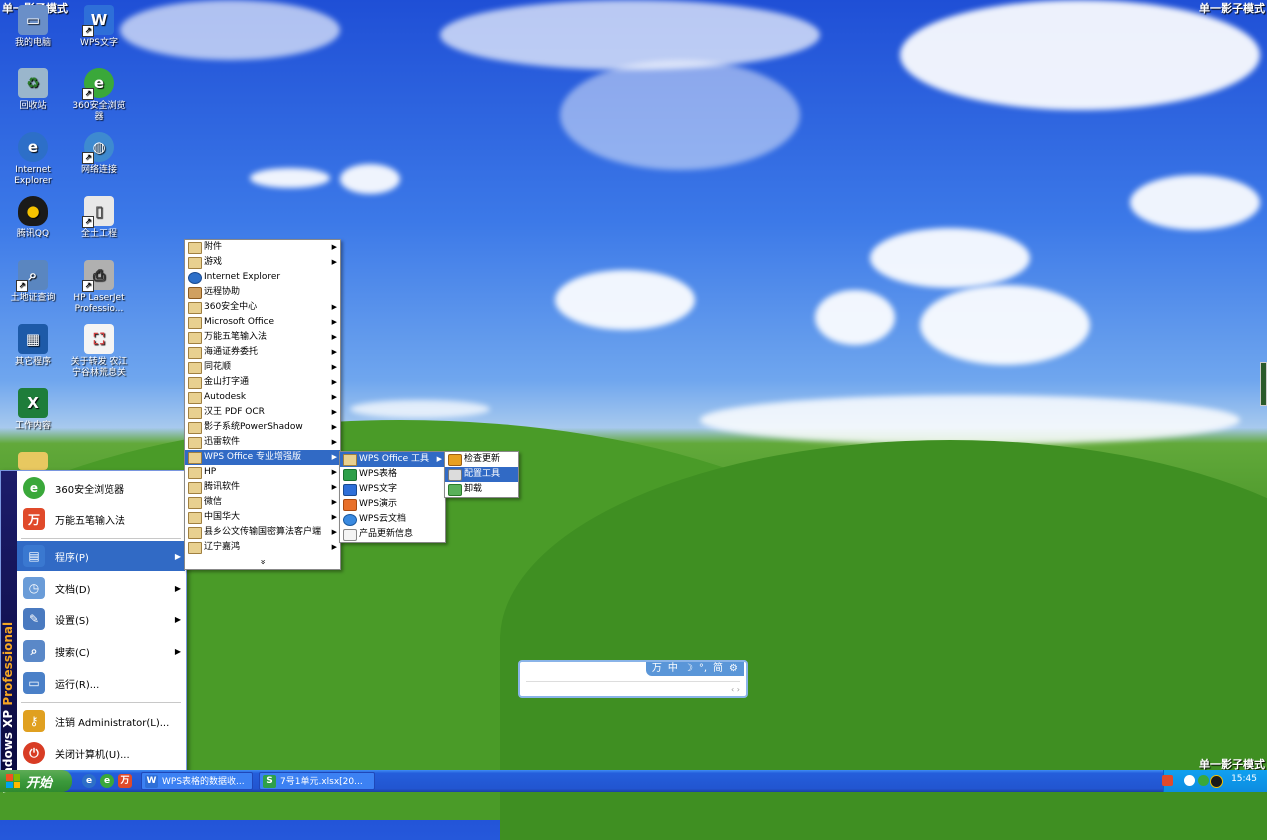 The image size is (1267, 840). Describe the element at coordinates (33, 20) in the screenshot. I see `computer-icon: ▭` at that location.